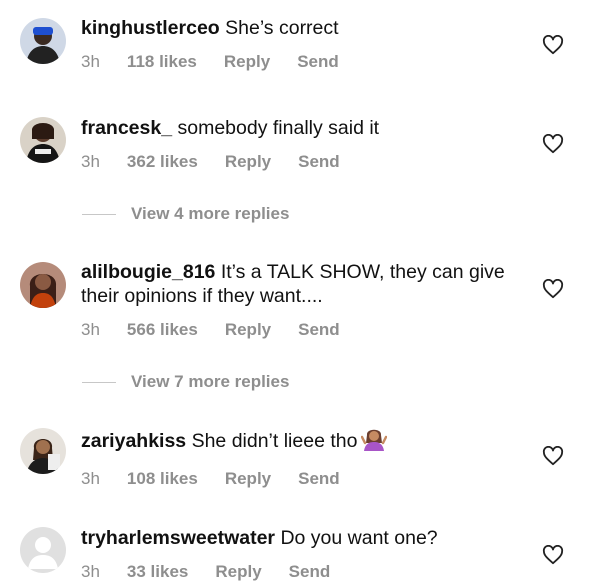 This screenshot has height=583, width=595. What do you see at coordinates (162, 162) in the screenshot?
I see `likes-count: 362 likes` at bounding box center [162, 162].